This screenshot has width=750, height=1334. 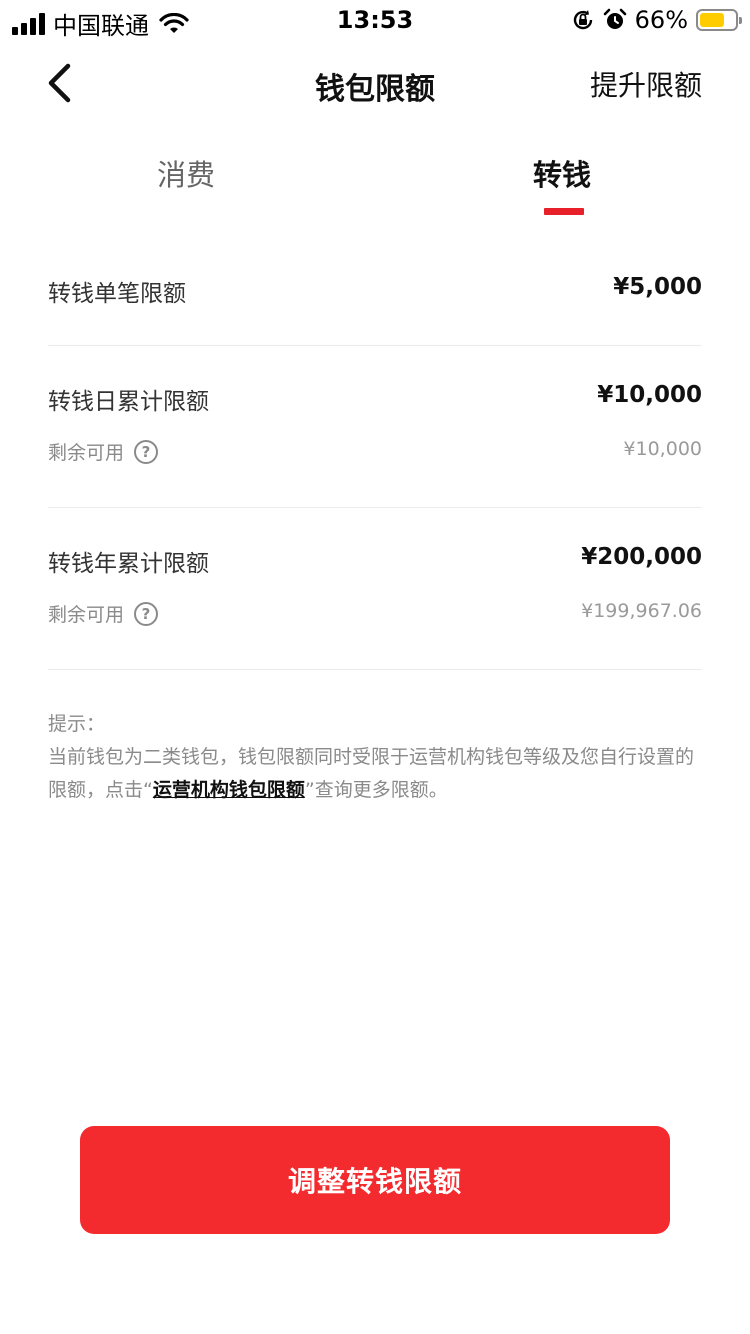 What do you see at coordinates (229, 790) in the screenshot?
I see `operator-limit-link: 运营机构钱包限额` at bounding box center [229, 790].